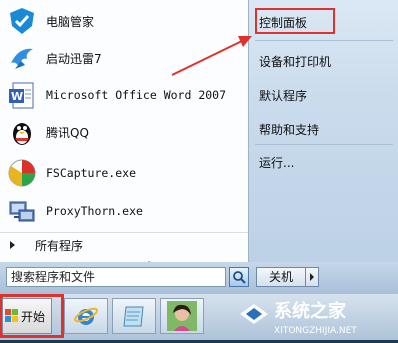  I want to click on watermark-logo: 系统之家 XITONGZHIJIA.NET, so click(315, 315).